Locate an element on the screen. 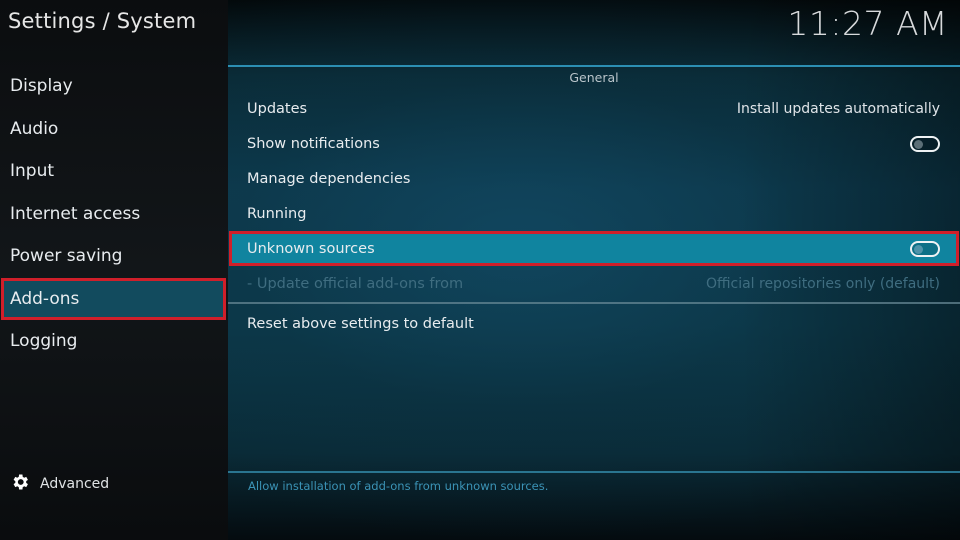 This screenshot has height=540, width=960. header-divider is located at coordinates (594, 66).